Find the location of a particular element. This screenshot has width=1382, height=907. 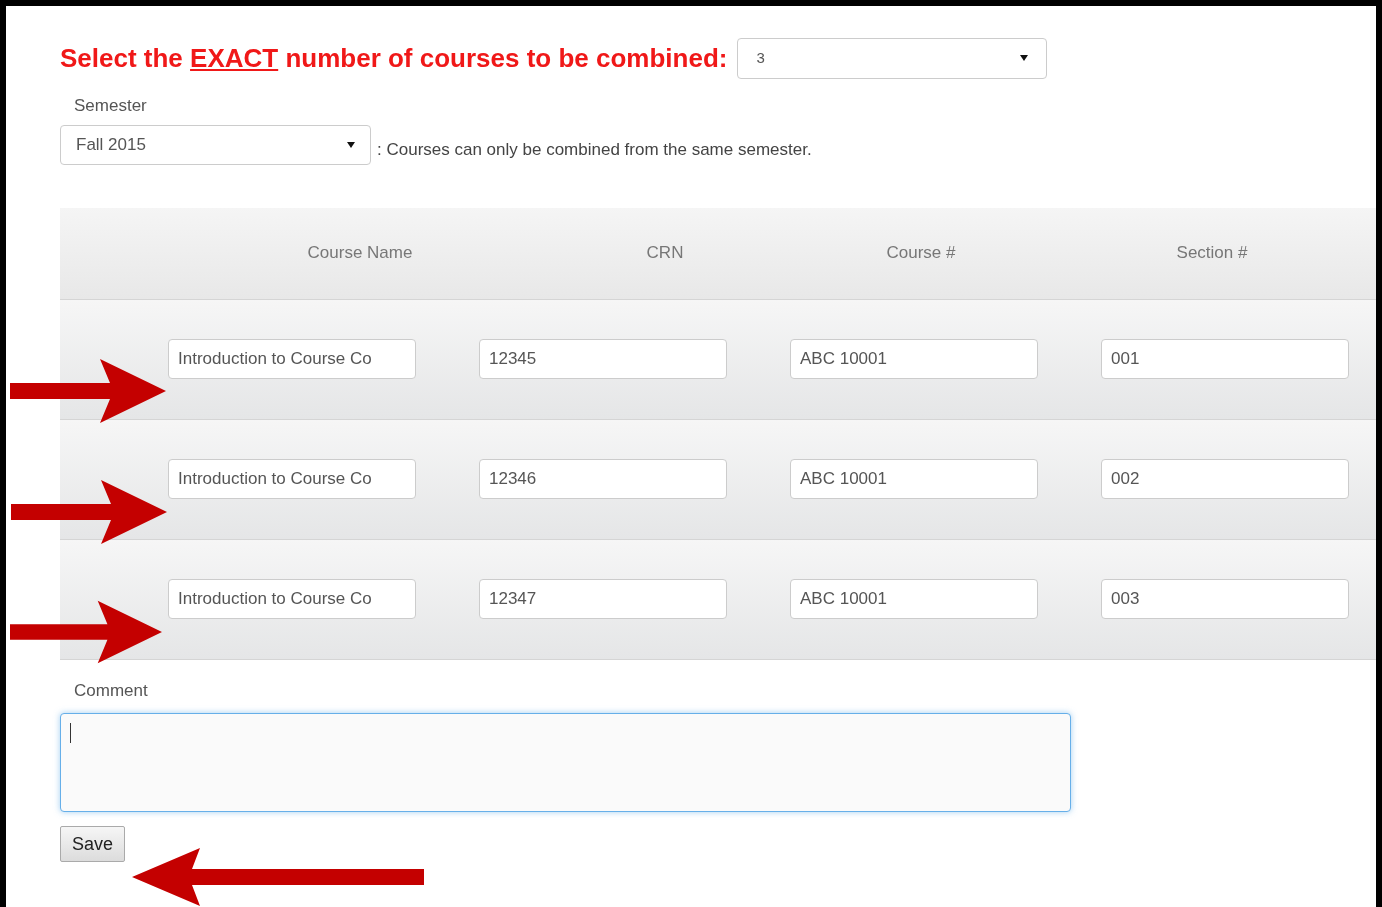

table-input-field: 002 is located at coordinates (1225, 479).